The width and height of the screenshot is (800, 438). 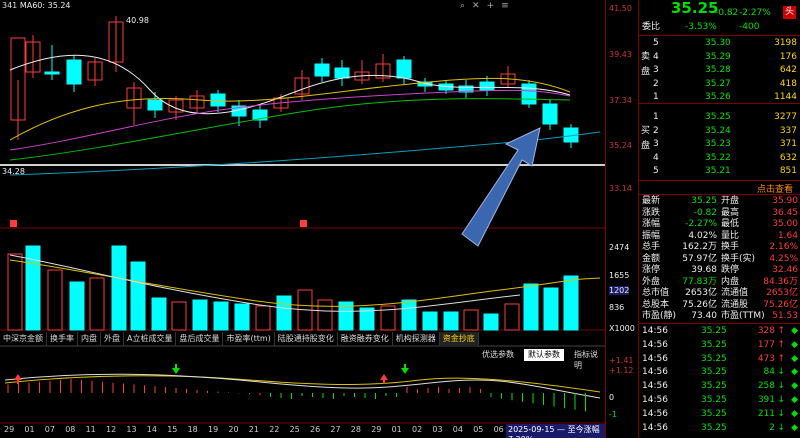 What do you see at coordinates (656, 56) in the screenshot?
I see `level-number: 4` at bounding box center [656, 56].